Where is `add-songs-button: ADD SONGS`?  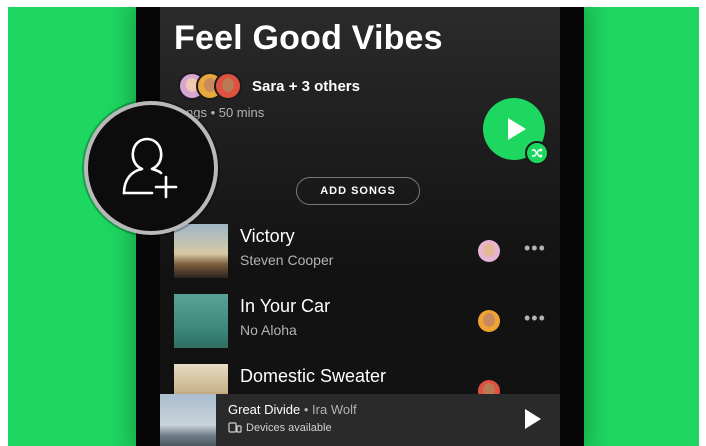 add-songs-button: ADD SONGS is located at coordinates (358, 191).